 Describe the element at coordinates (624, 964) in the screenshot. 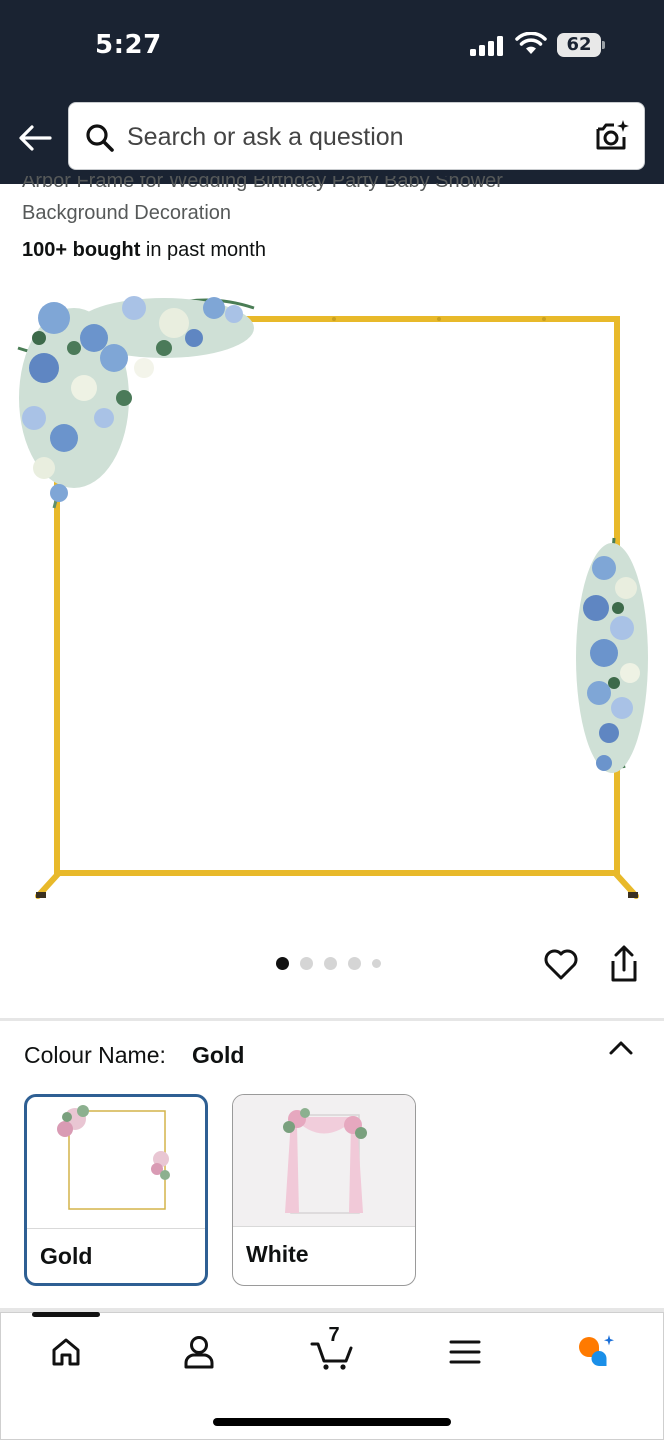

I see `share-icon` at that location.